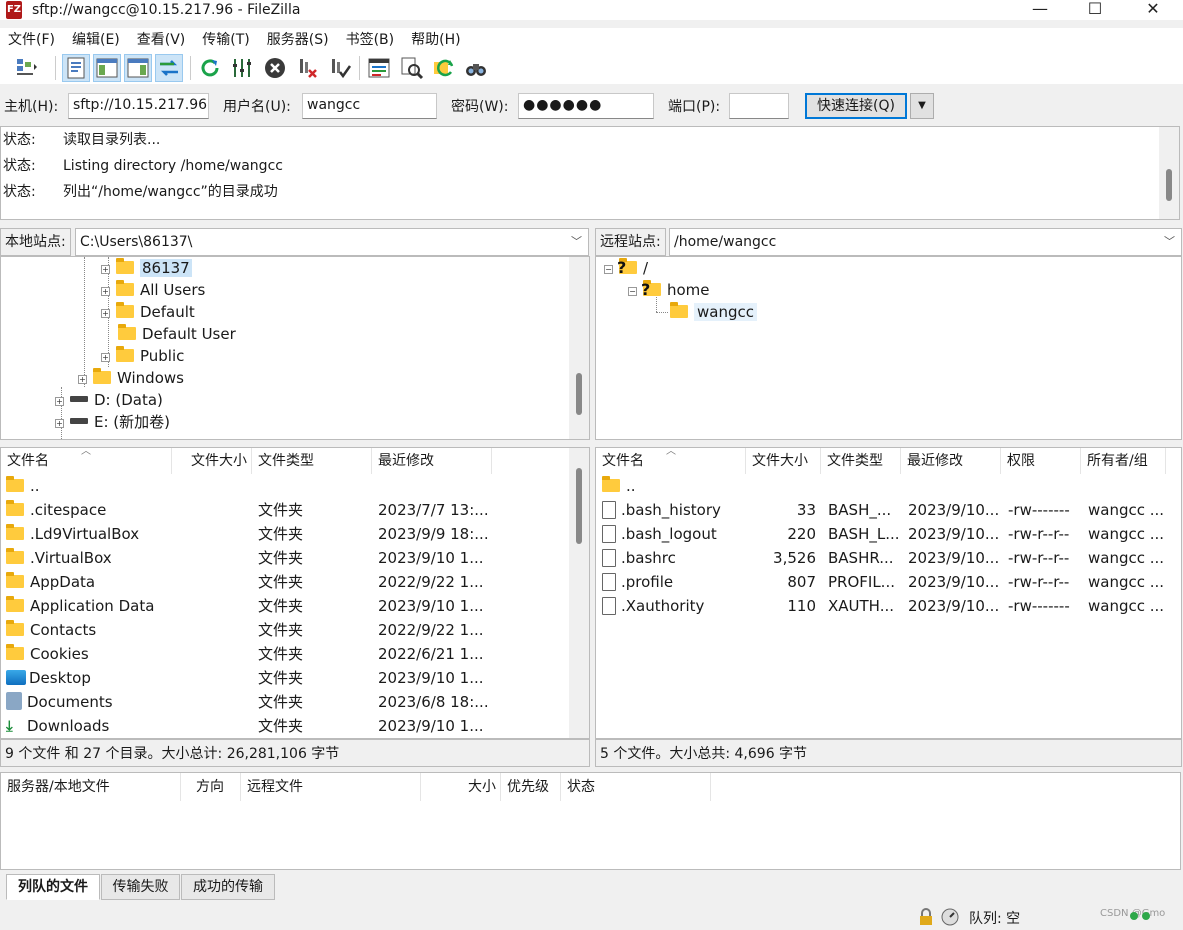  I want to click on menu-view: 查看(V), so click(162, 40).